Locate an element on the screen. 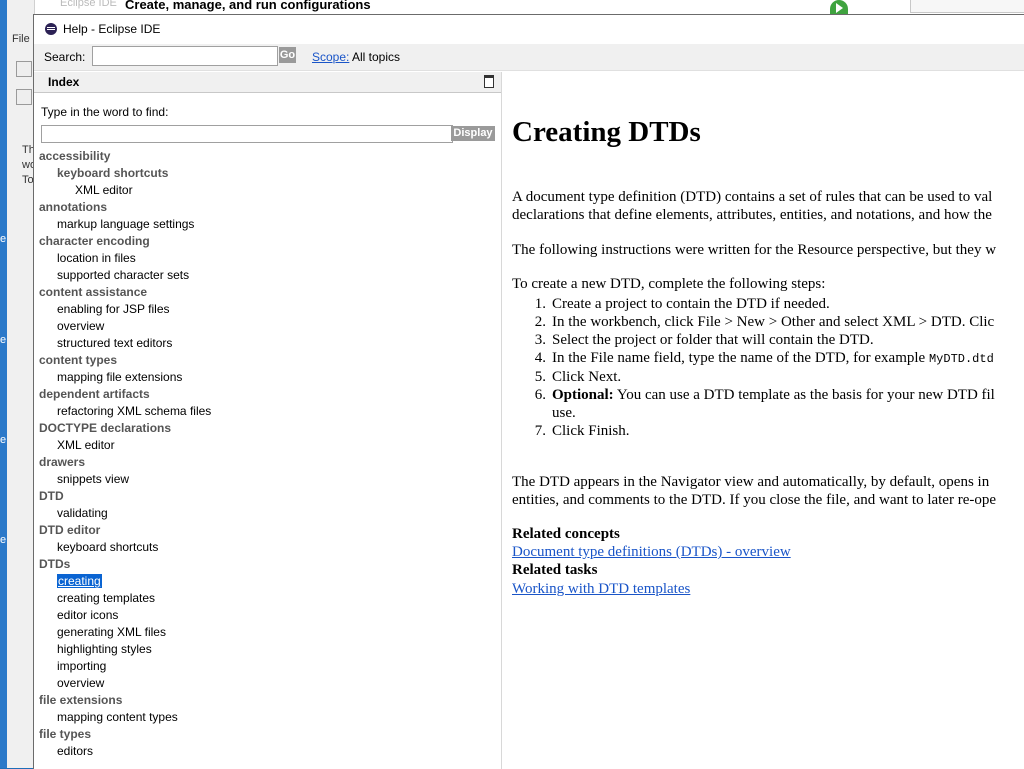 The width and height of the screenshot is (1024, 769). step-number: 5. is located at coordinates (540, 377).